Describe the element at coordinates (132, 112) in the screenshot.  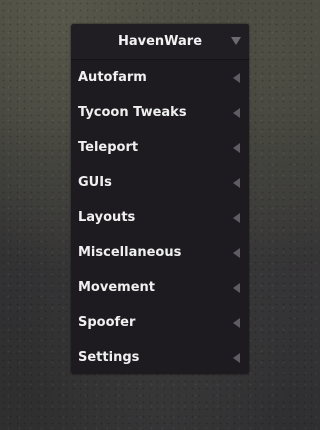
I see `menu-item-label: Tycoon Tweaks` at that location.